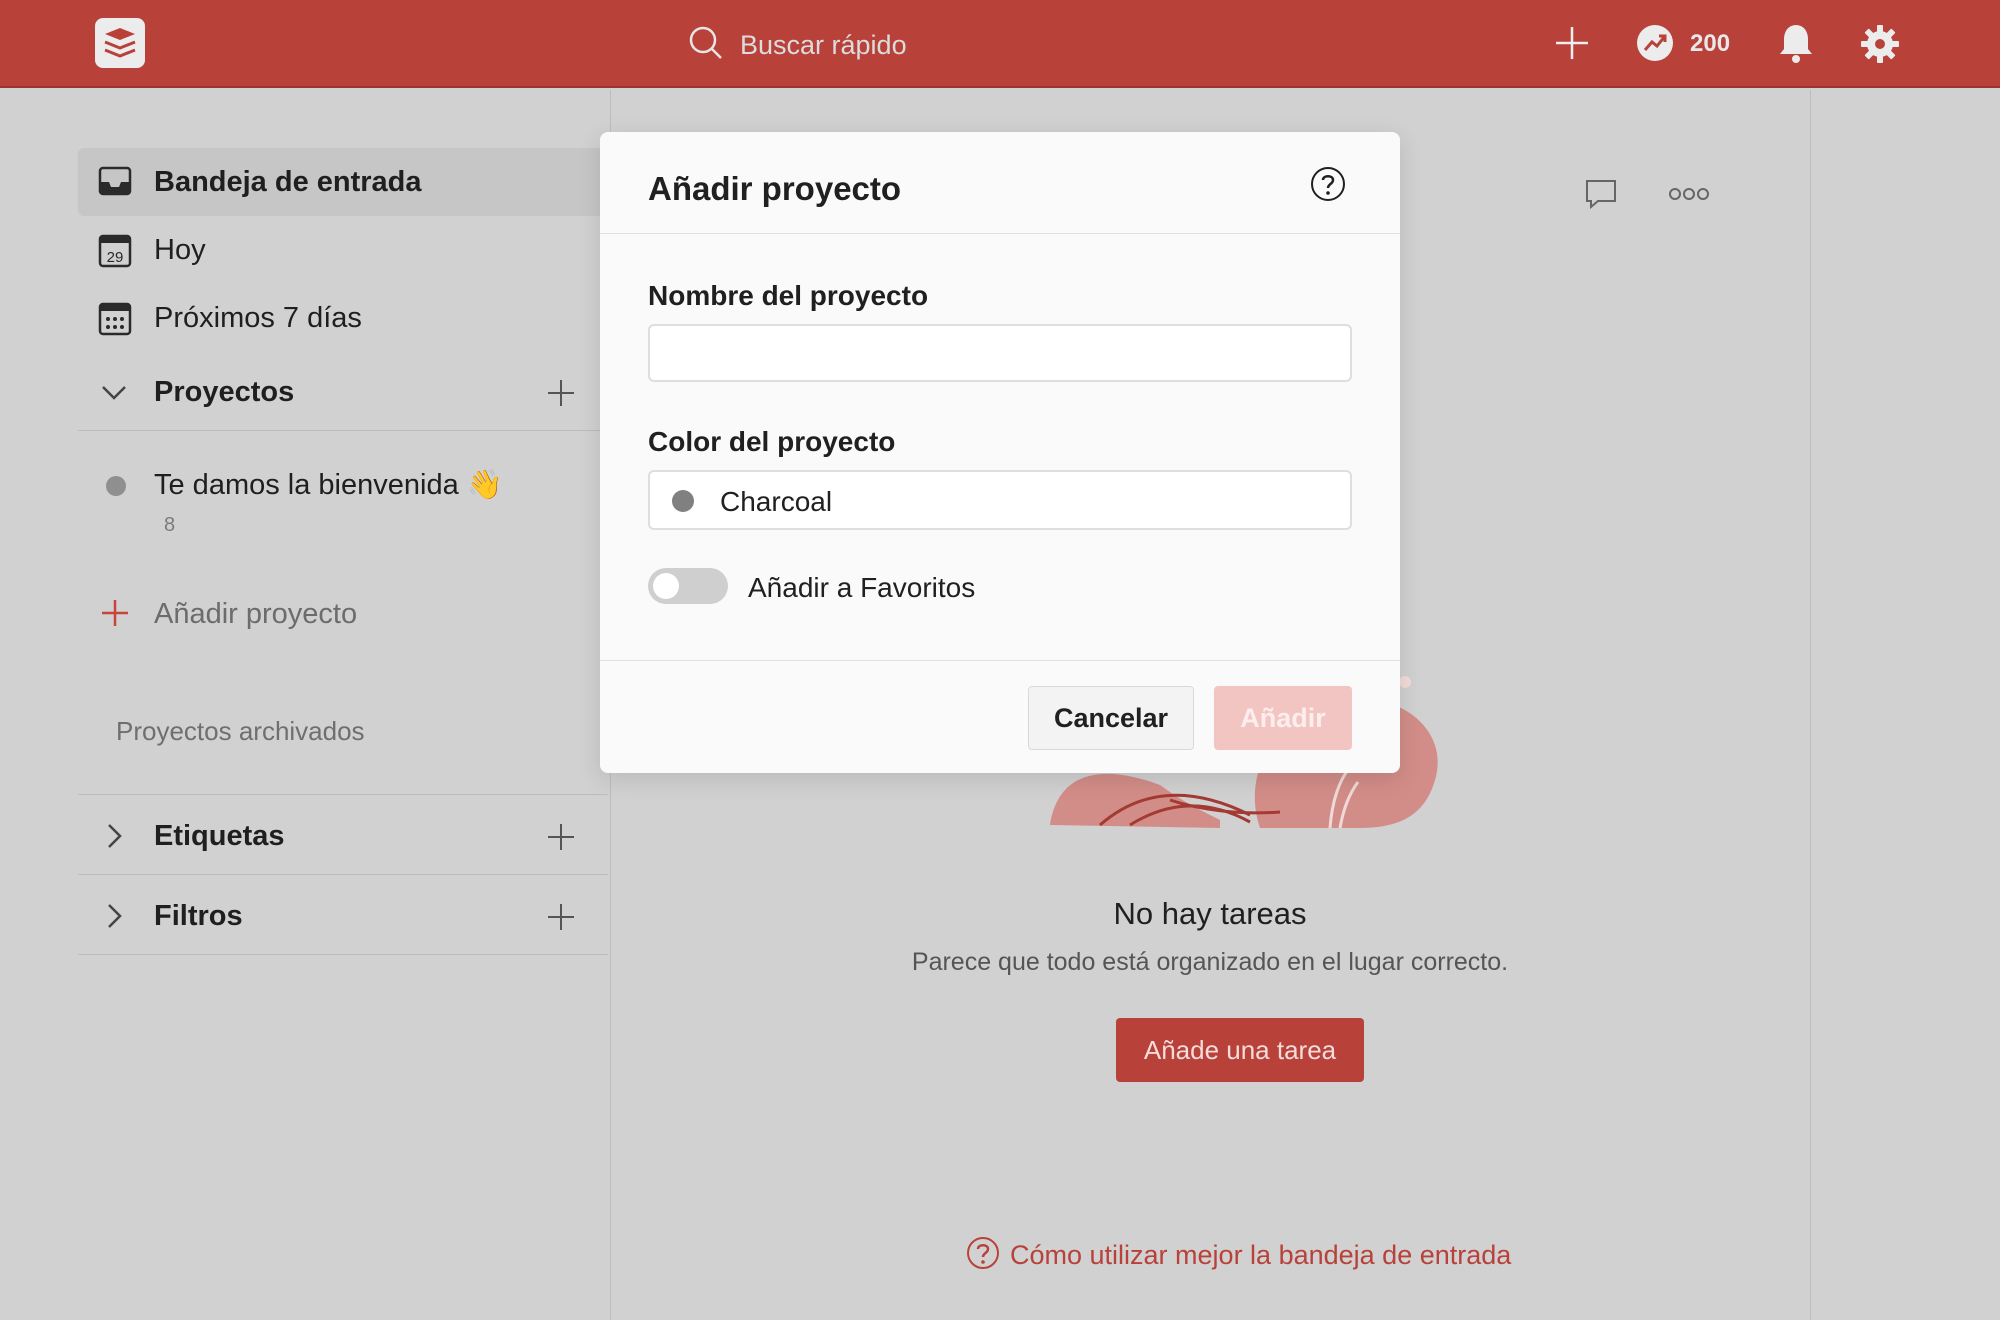 Image resolution: width=2000 pixels, height=1320 pixels. Describe the element at coordinates (1000, 183) in the screenshot. I see `dialog-header: Añadir proyecto` at that location.